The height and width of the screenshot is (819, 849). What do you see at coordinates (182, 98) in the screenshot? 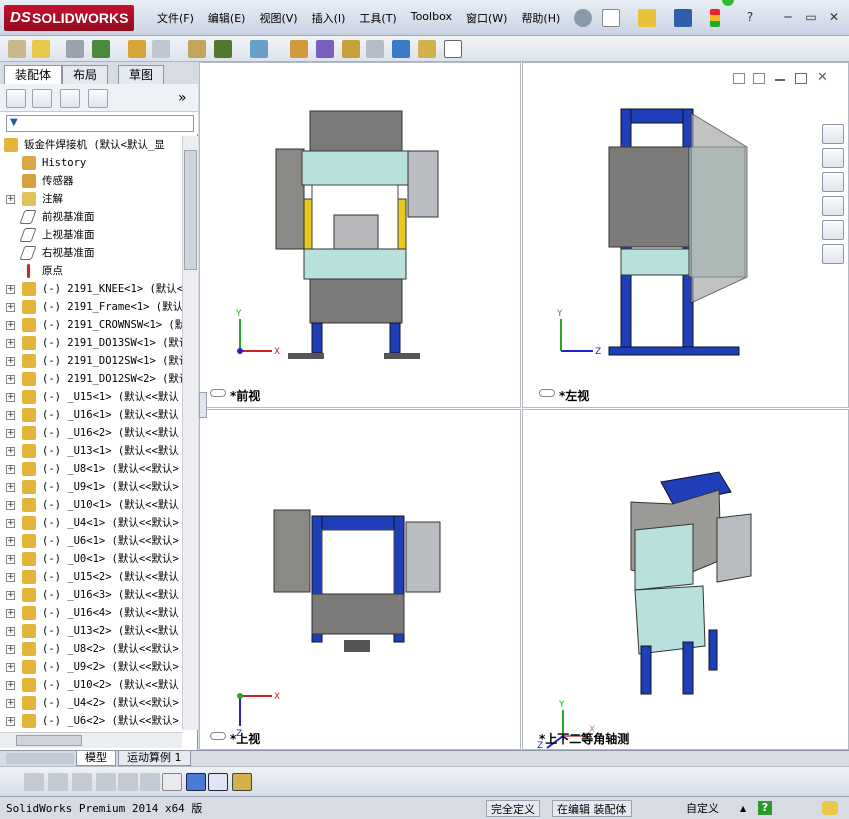
I see `more-tabs-button: »` at bounding box center [182, 98].